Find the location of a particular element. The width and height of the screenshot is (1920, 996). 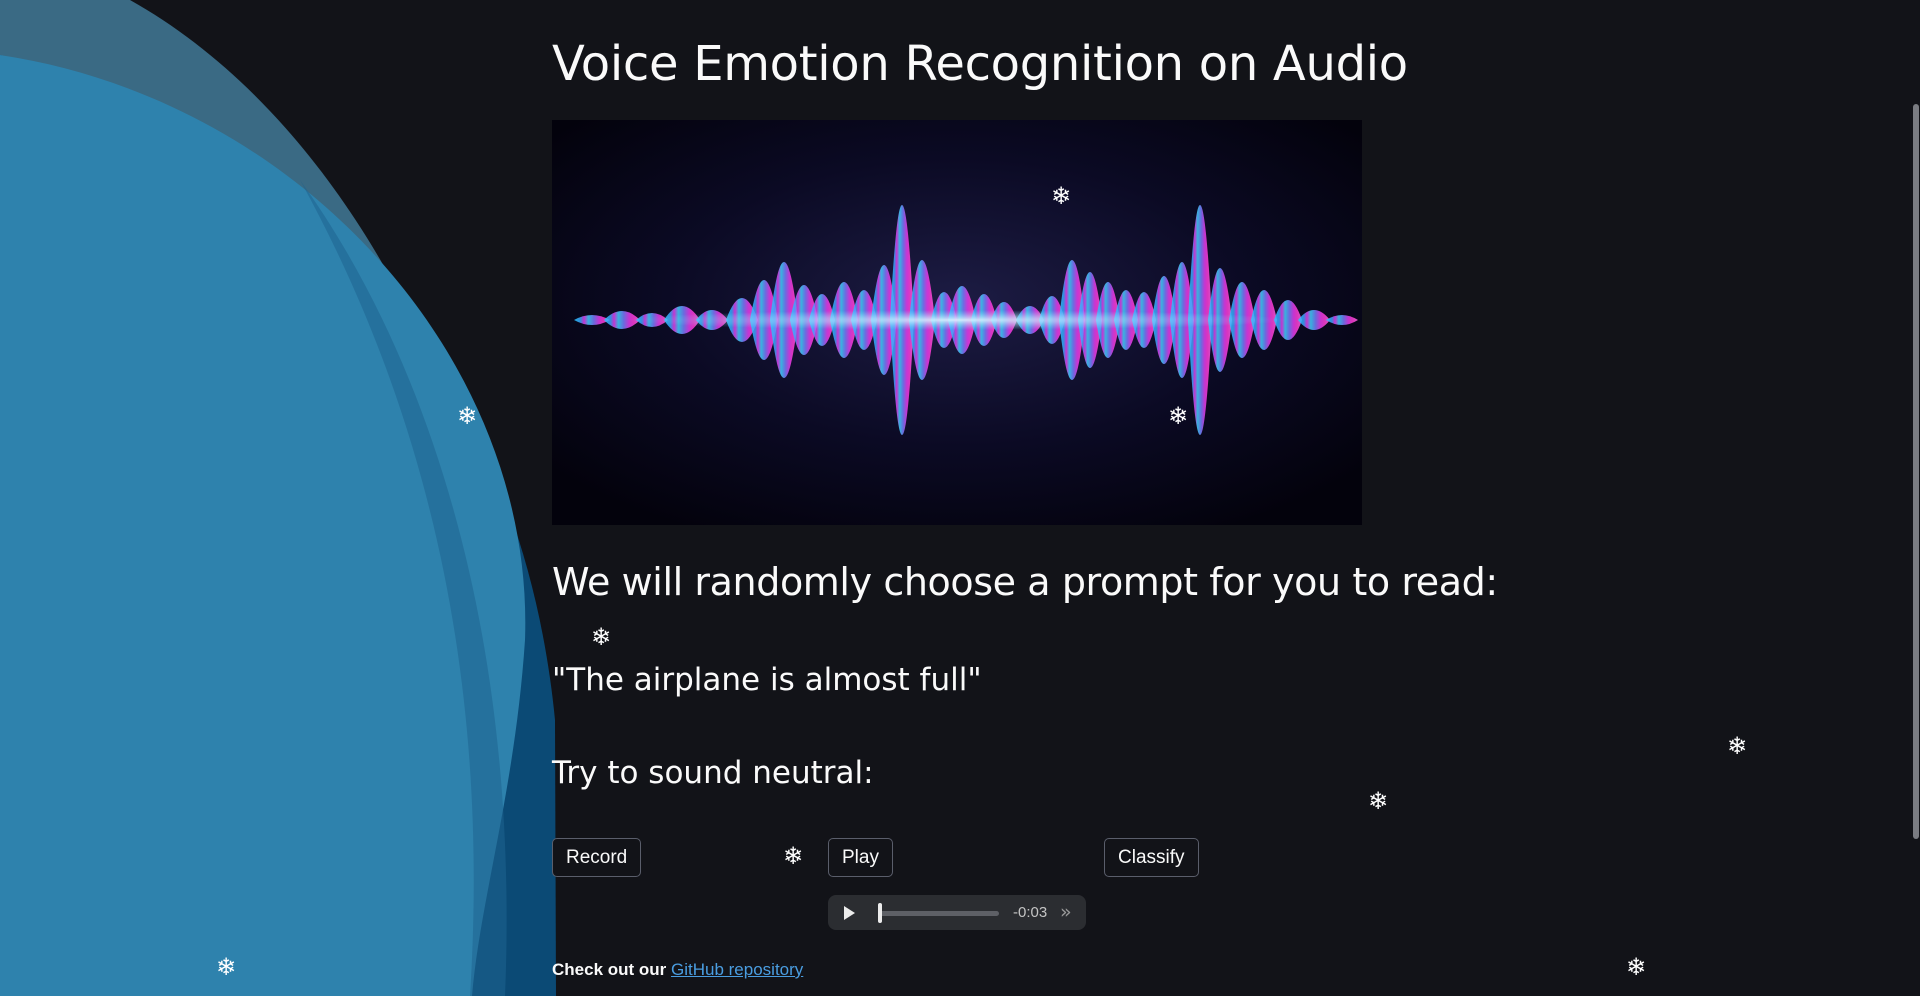

audio-player: -0:03 » is located at coordinates (957, 912).